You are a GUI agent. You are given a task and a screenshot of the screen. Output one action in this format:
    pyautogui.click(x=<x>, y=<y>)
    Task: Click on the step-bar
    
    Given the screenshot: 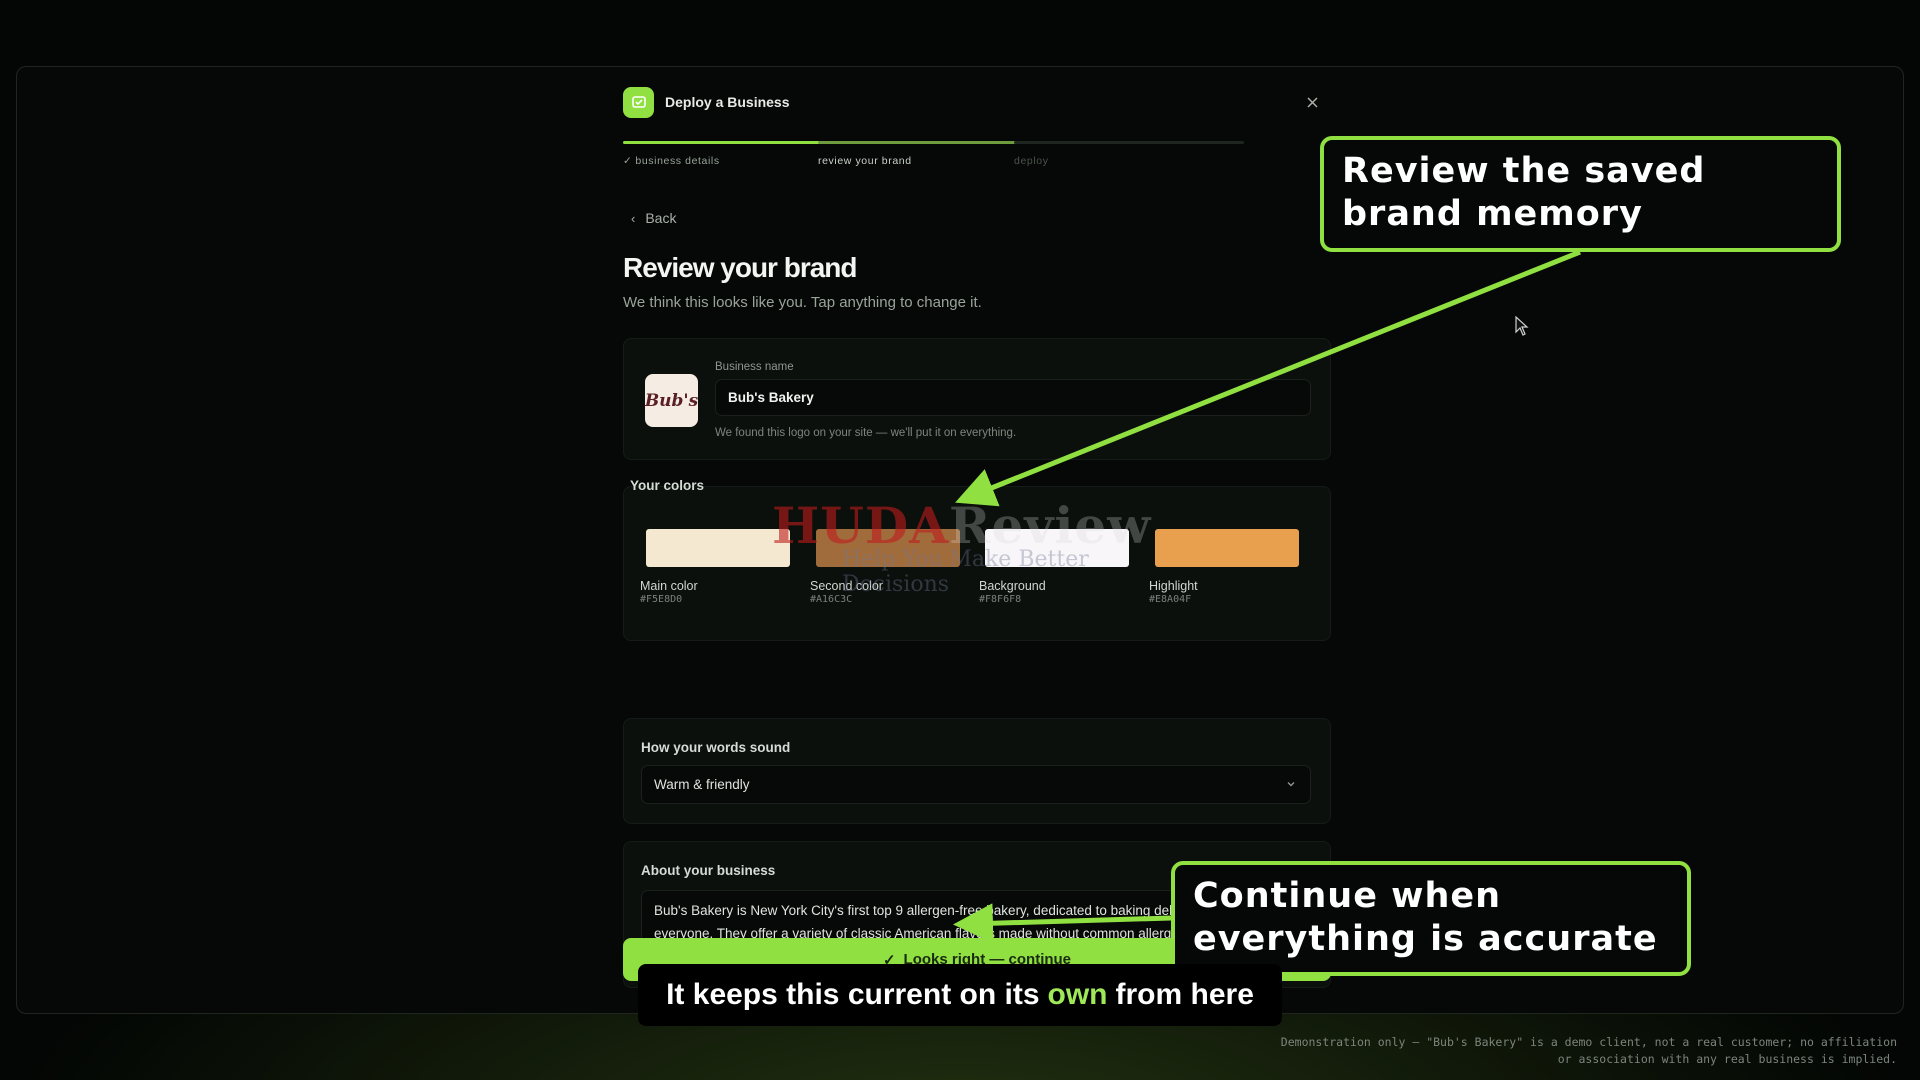 What is the action you would take?
    pyautogui.click(x=1129, y=142)
    